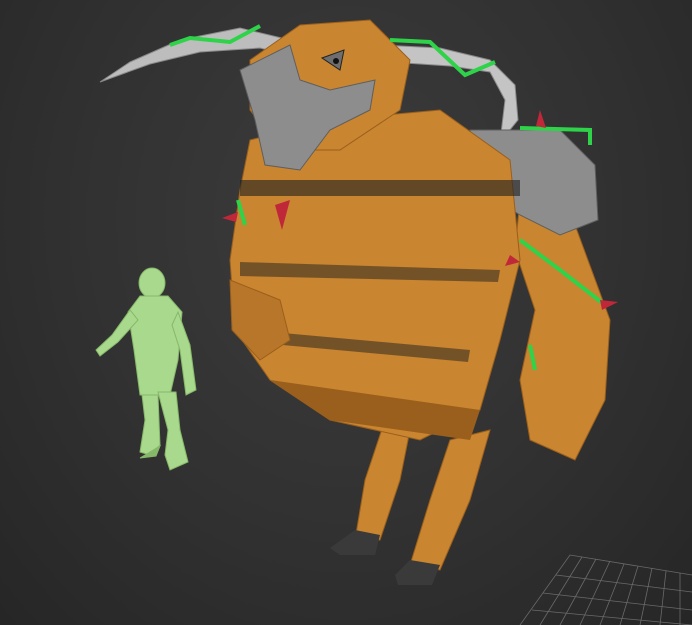 This screenshot has height=625, width=692. What do you see at coordinates (146, 369) in the screenshot?
I see `human-reference-model` at bounding box center [146, 369].